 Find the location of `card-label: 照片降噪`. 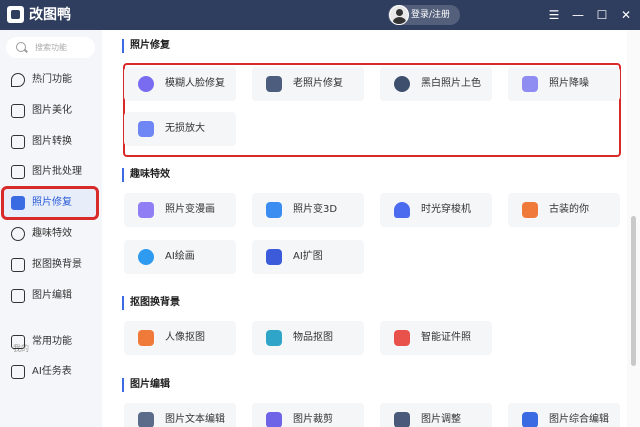

card-label: 照片降噪 is located at coordinates (569, 83).